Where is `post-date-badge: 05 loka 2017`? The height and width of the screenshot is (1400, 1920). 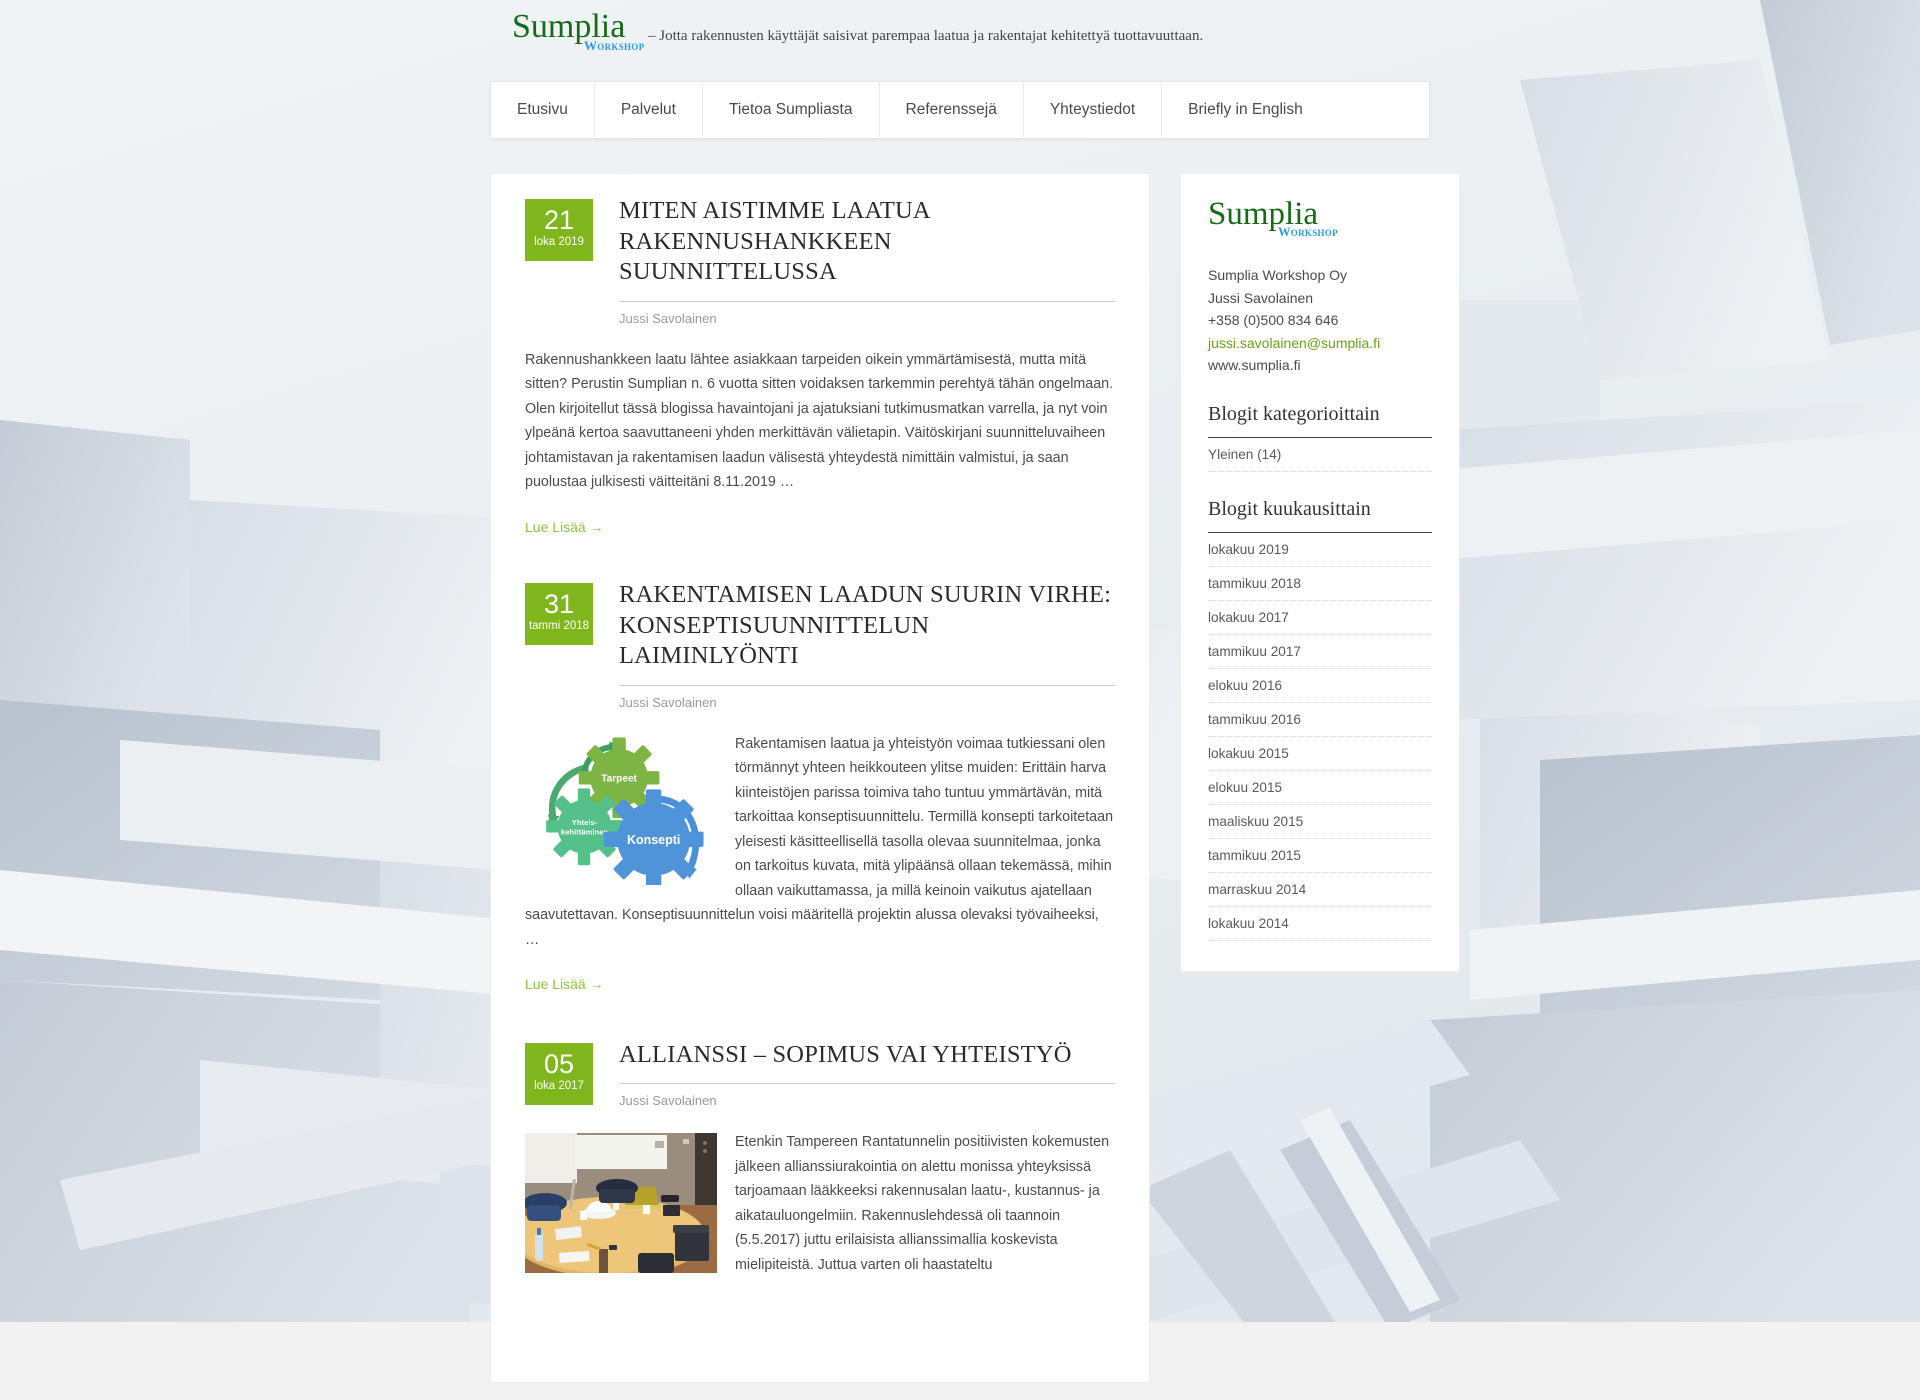
post-date-badge: 05 loka 2017 is located at coordinates (559, 1073).